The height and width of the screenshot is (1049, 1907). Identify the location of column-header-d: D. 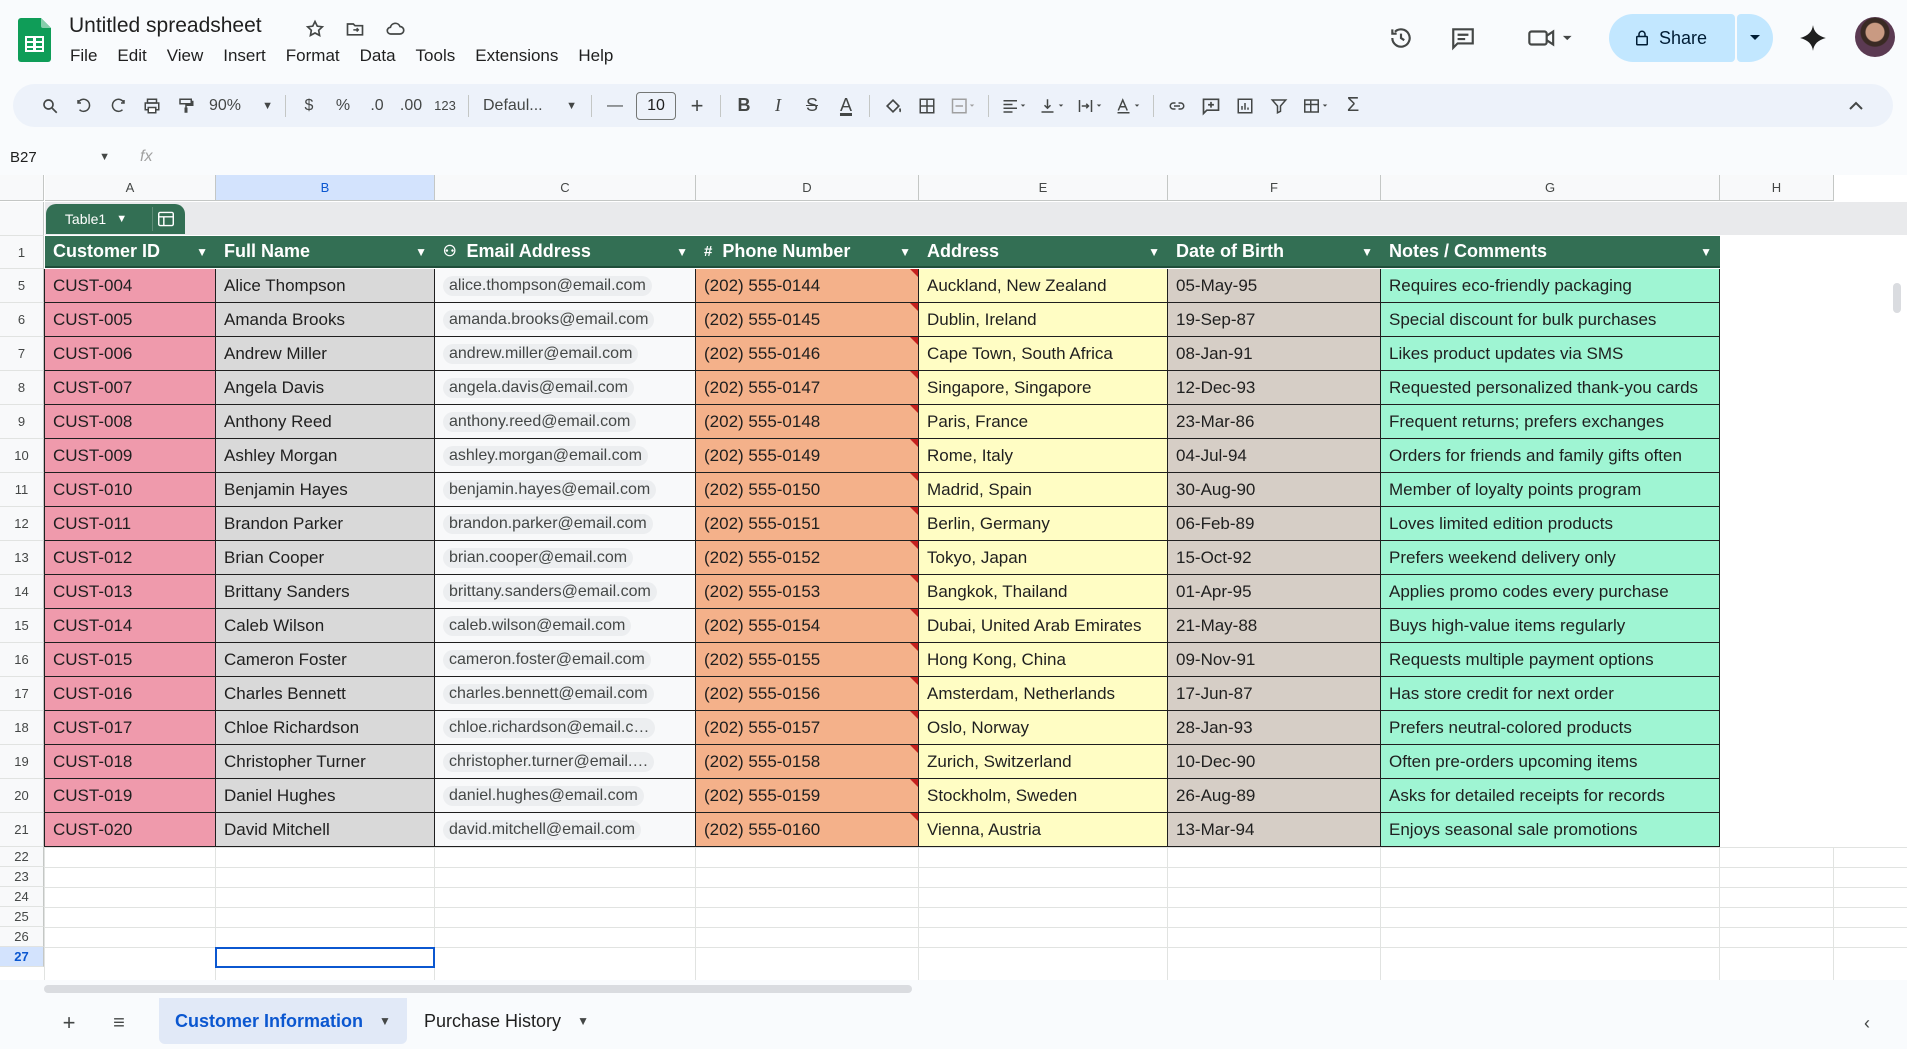
(807, 188).